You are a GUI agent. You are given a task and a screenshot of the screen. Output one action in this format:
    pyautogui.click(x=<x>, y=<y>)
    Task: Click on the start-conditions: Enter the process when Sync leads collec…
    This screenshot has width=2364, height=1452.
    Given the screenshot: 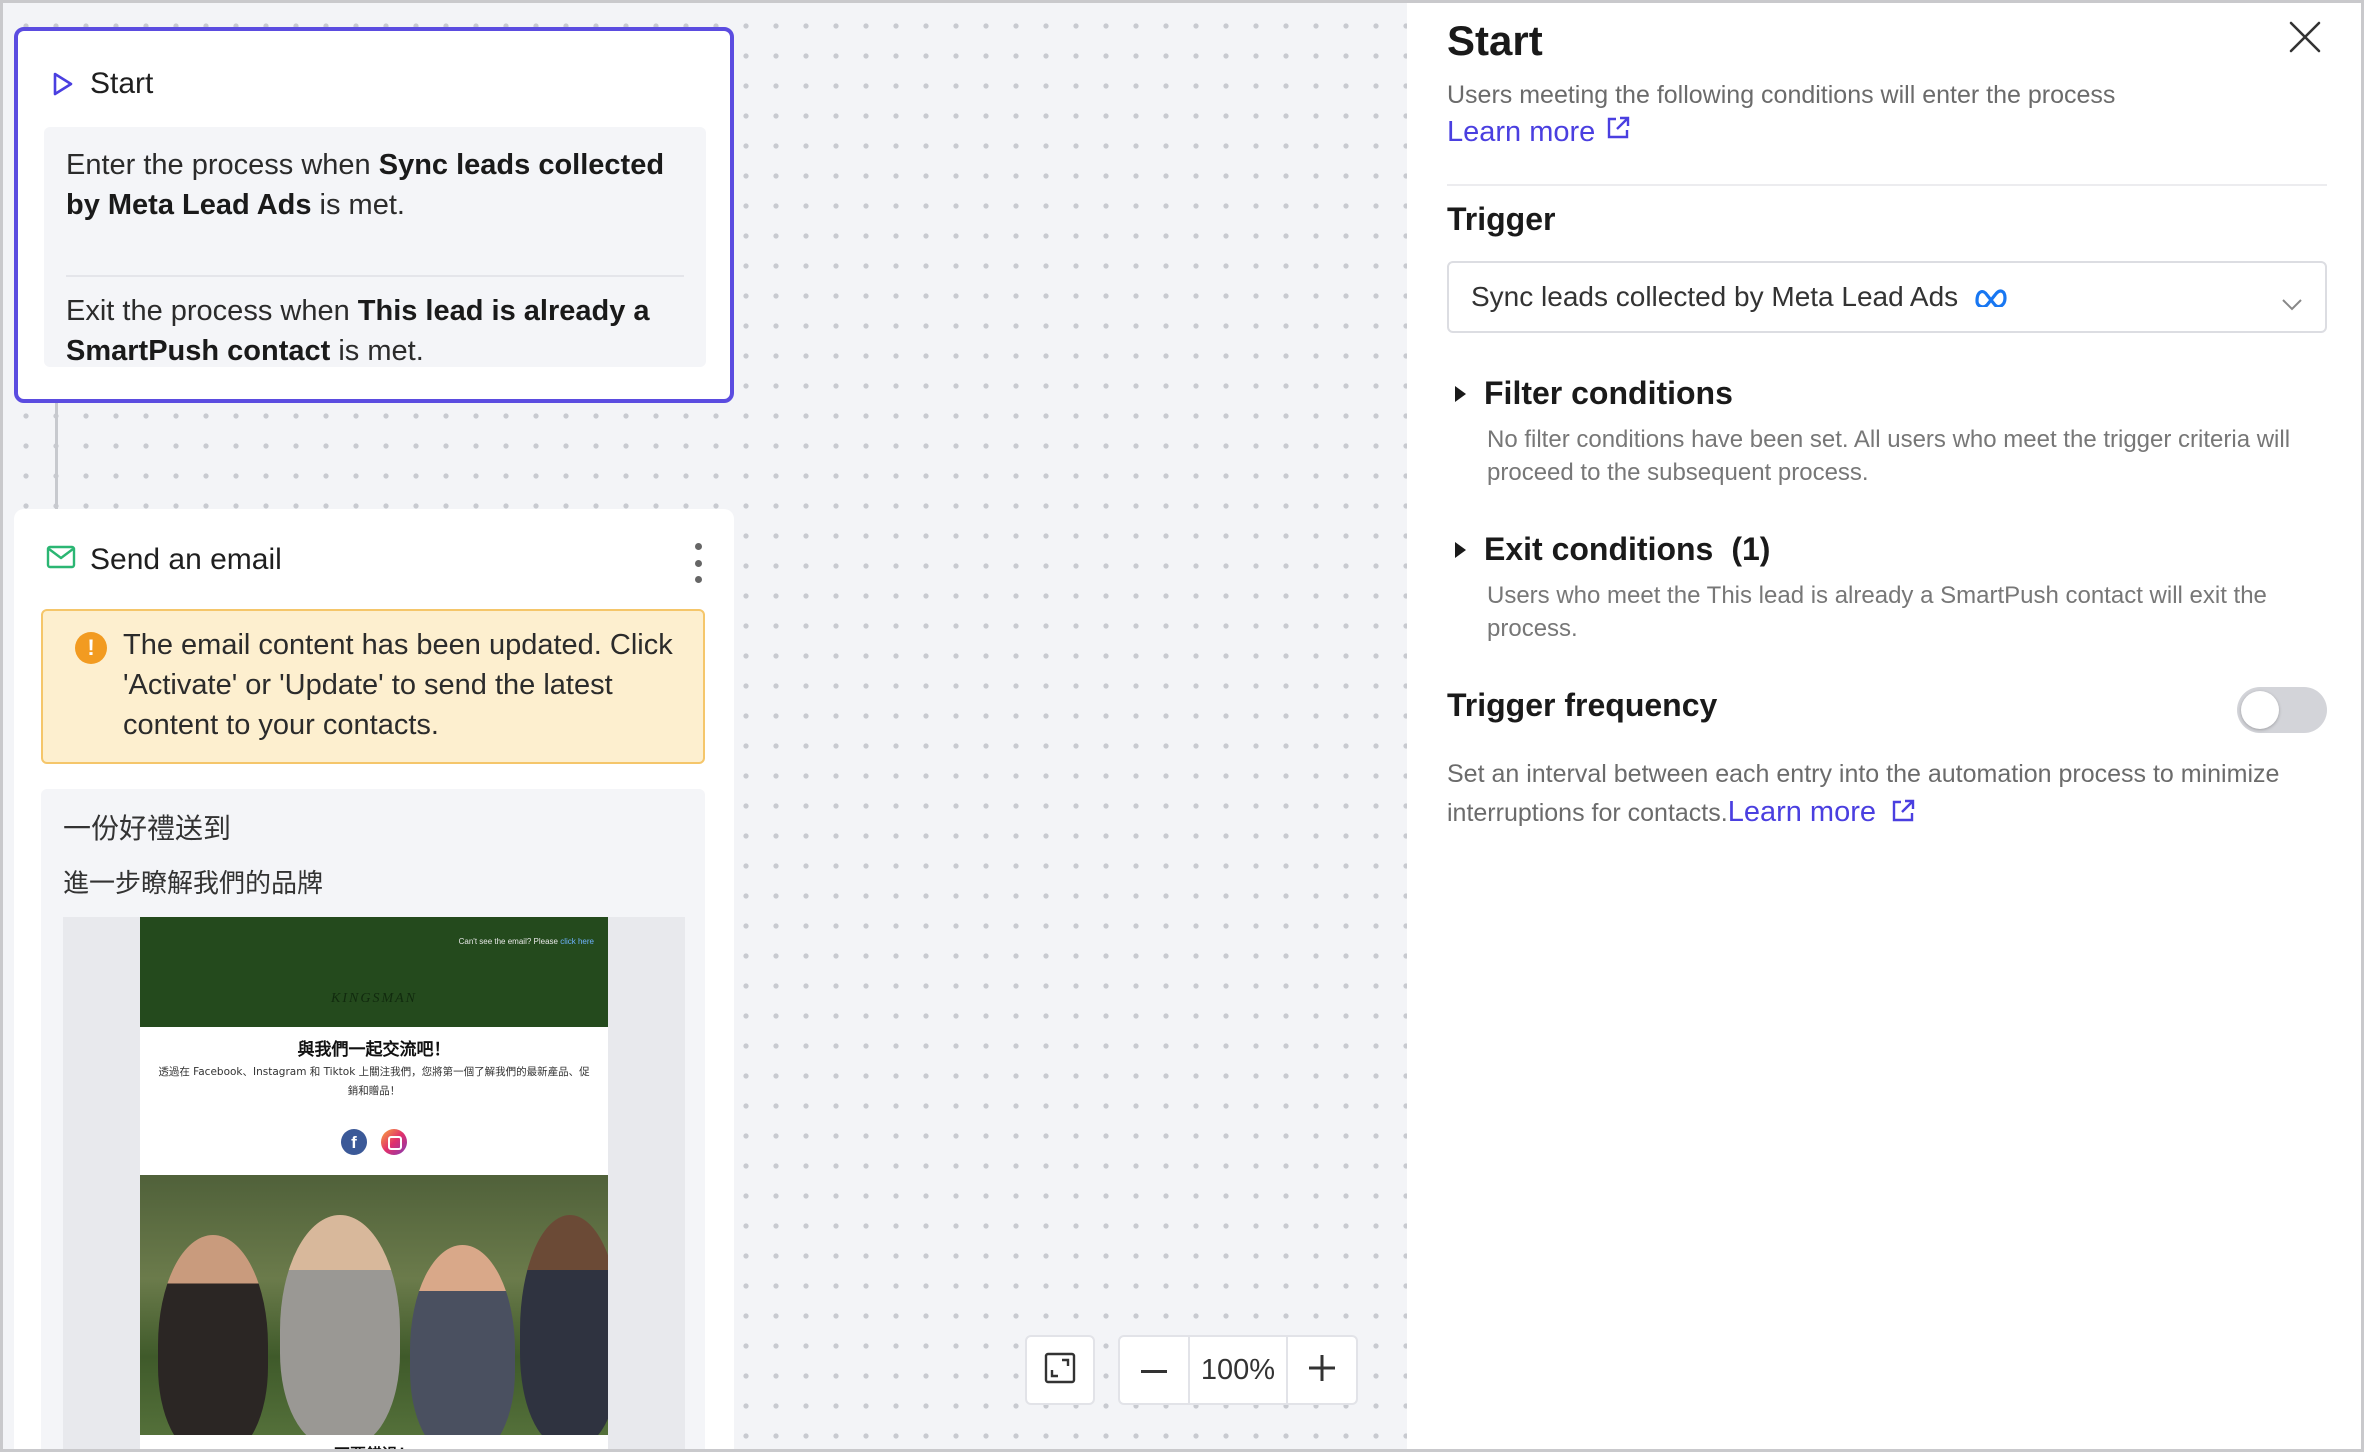 What is the action you would take?
    pyautogui.click(x=375, y=247)
    